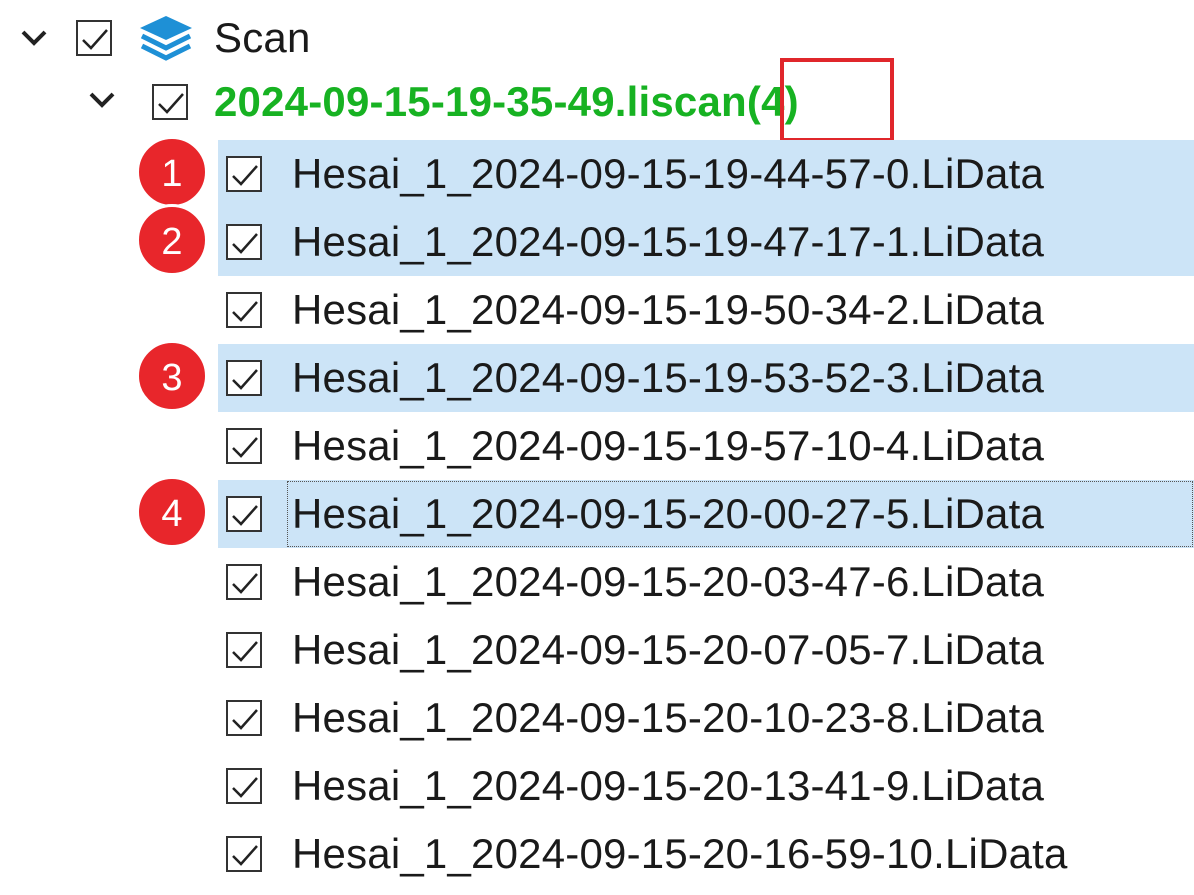 This screenshot has height=895, width=1194. What do you see at coordinates (668, 445) in the screenshot?
I see `item-label: Hesai_1_2024-09-15-19-57-10-4.LiData` at bounding box center [668, 445].